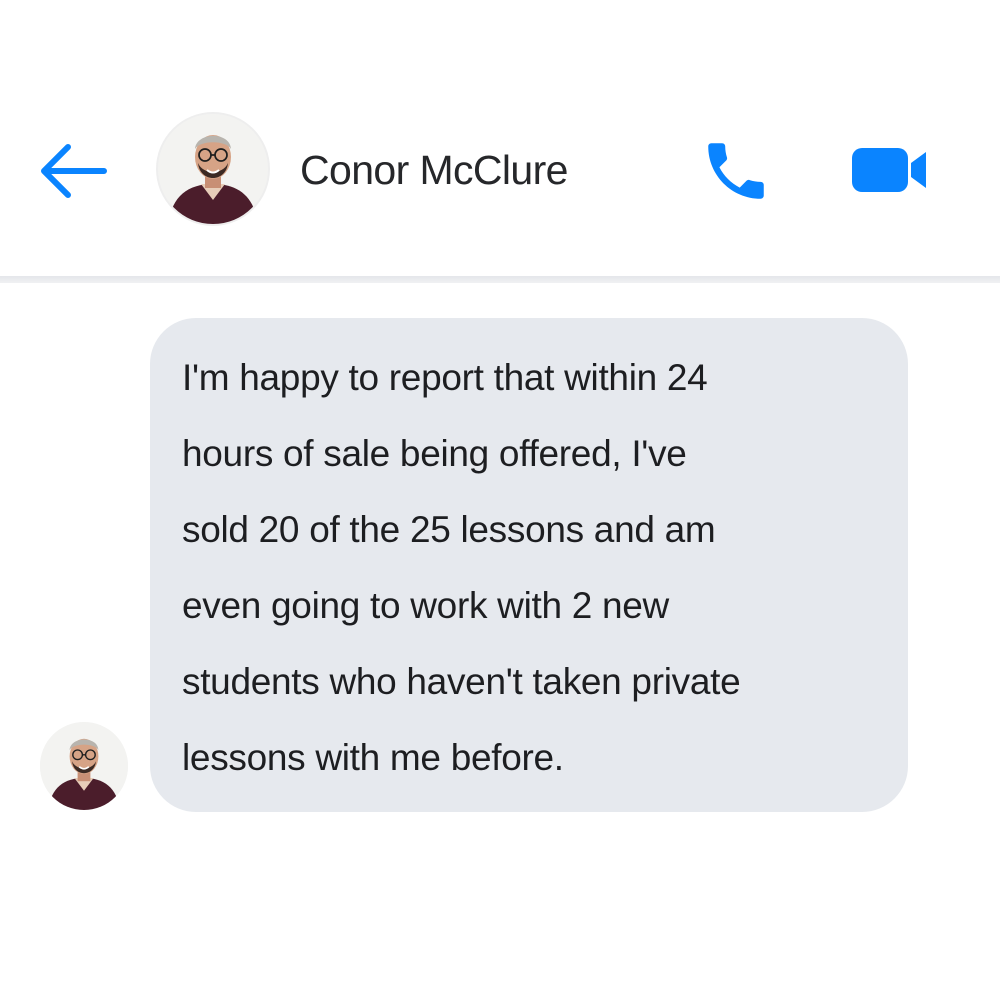 The image size is (1000, 1000). Describe the element at coordinates (445, 377) in the screenshot. I see `message-line: I'm happy to report that within 24` at that location.